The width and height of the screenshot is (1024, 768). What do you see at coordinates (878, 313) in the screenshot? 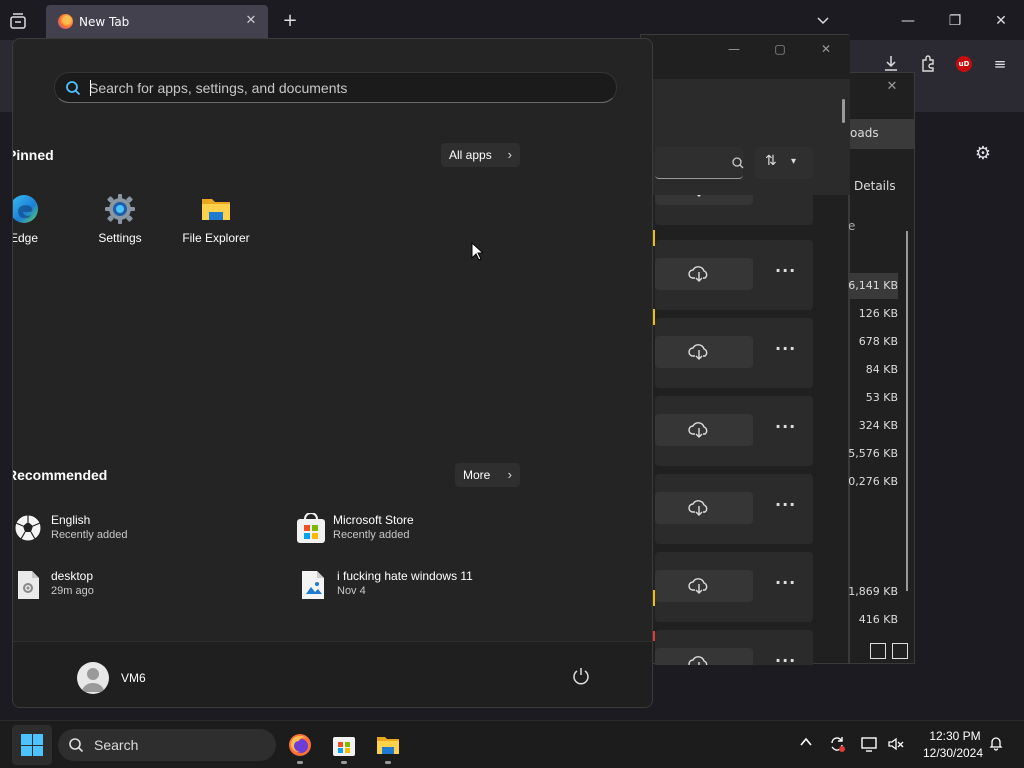
I see `file-size: 126 KB` at bounding box center [878, 313].